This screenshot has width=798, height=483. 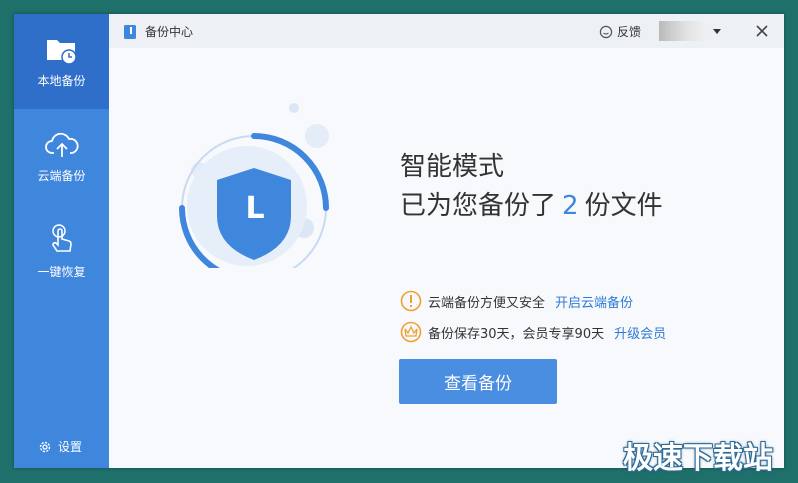 I want to click on feedback-button: 反馈, so click(x=620, y=31).